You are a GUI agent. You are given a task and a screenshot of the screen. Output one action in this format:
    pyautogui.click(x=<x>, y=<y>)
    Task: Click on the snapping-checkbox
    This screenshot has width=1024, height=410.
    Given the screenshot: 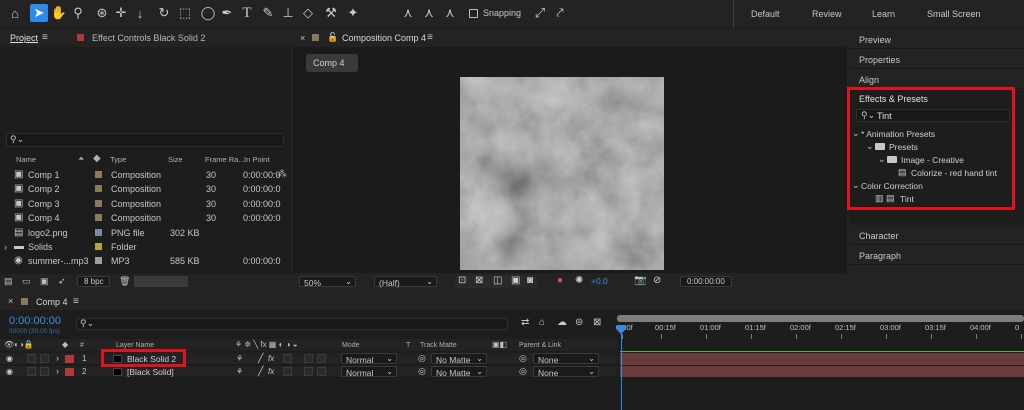 What is the action you would take?
    pyautogui.click(x=473, y=13)
    